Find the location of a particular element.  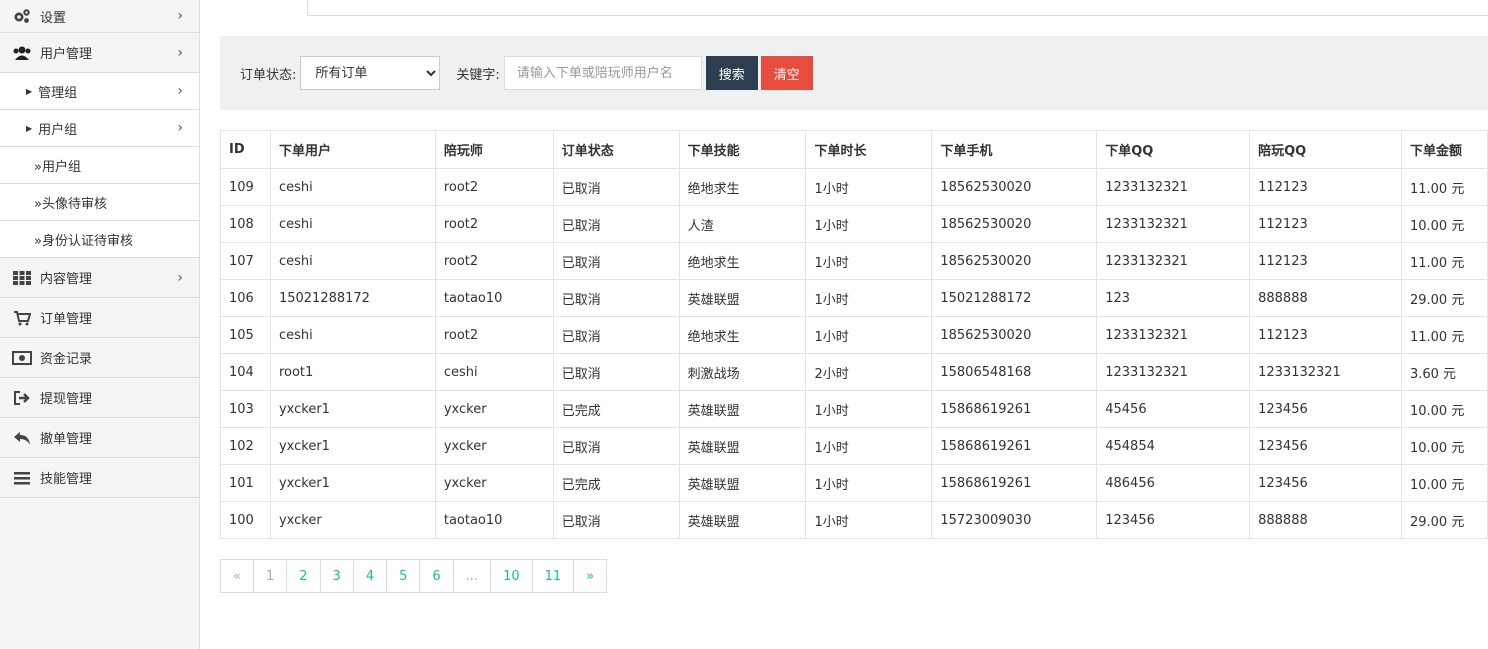

cart-icon is located at coordinates (22, 318).